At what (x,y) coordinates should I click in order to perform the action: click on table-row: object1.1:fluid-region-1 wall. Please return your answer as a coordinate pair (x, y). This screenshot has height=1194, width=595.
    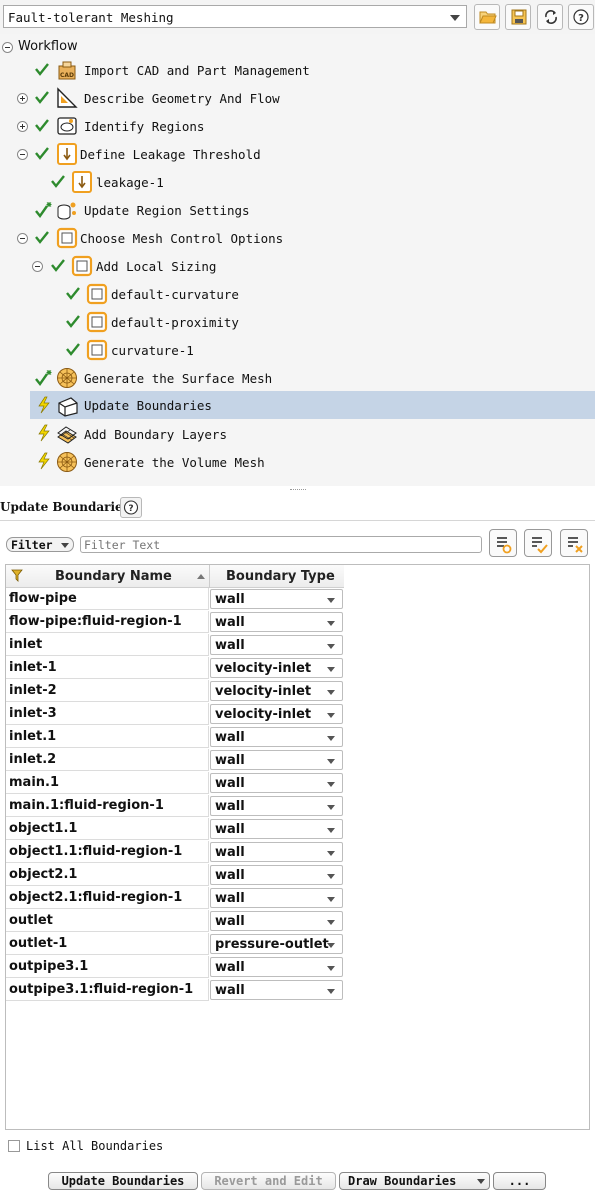
    Looking at the image, I should click on (175, 852).